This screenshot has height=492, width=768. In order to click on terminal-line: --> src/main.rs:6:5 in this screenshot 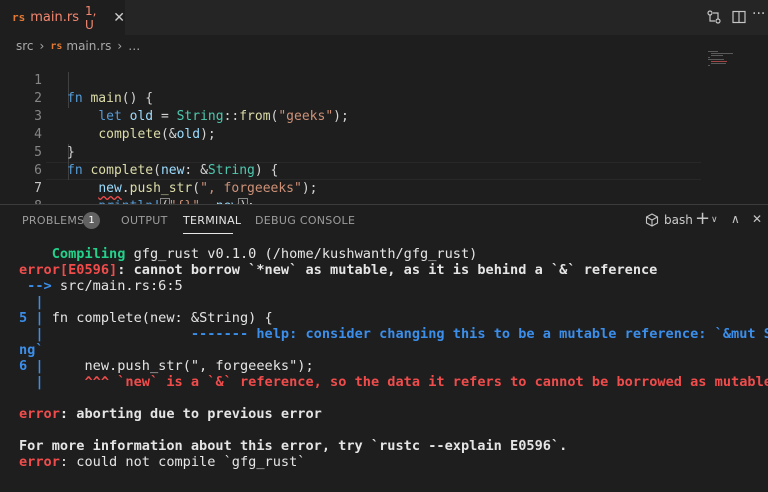, I will do `click(101, 286)`.